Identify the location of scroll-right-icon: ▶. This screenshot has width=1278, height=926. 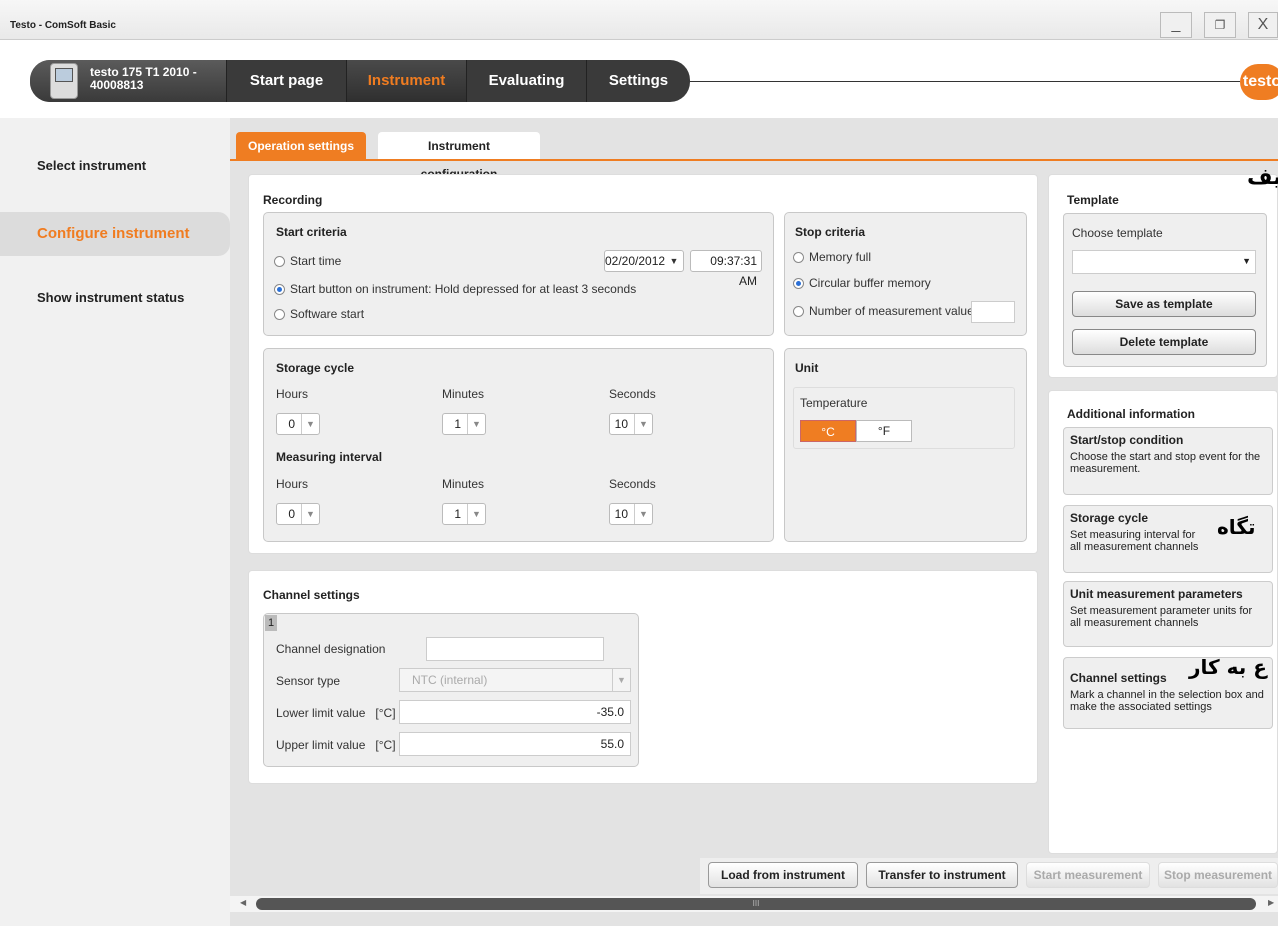
(1271, 902).